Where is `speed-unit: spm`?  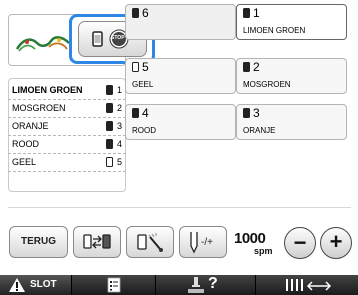
speed-unit: spm is located at coordinates (263, 251).